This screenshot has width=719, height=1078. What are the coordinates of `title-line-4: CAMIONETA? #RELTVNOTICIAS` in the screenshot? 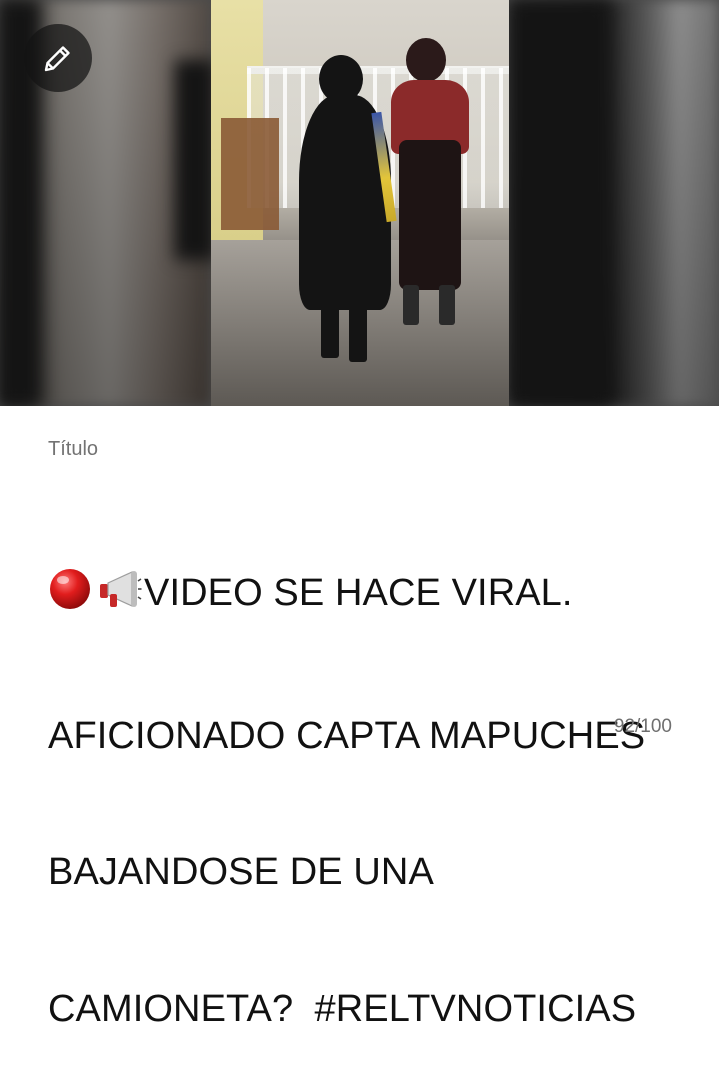 It's located at (342, 1008).